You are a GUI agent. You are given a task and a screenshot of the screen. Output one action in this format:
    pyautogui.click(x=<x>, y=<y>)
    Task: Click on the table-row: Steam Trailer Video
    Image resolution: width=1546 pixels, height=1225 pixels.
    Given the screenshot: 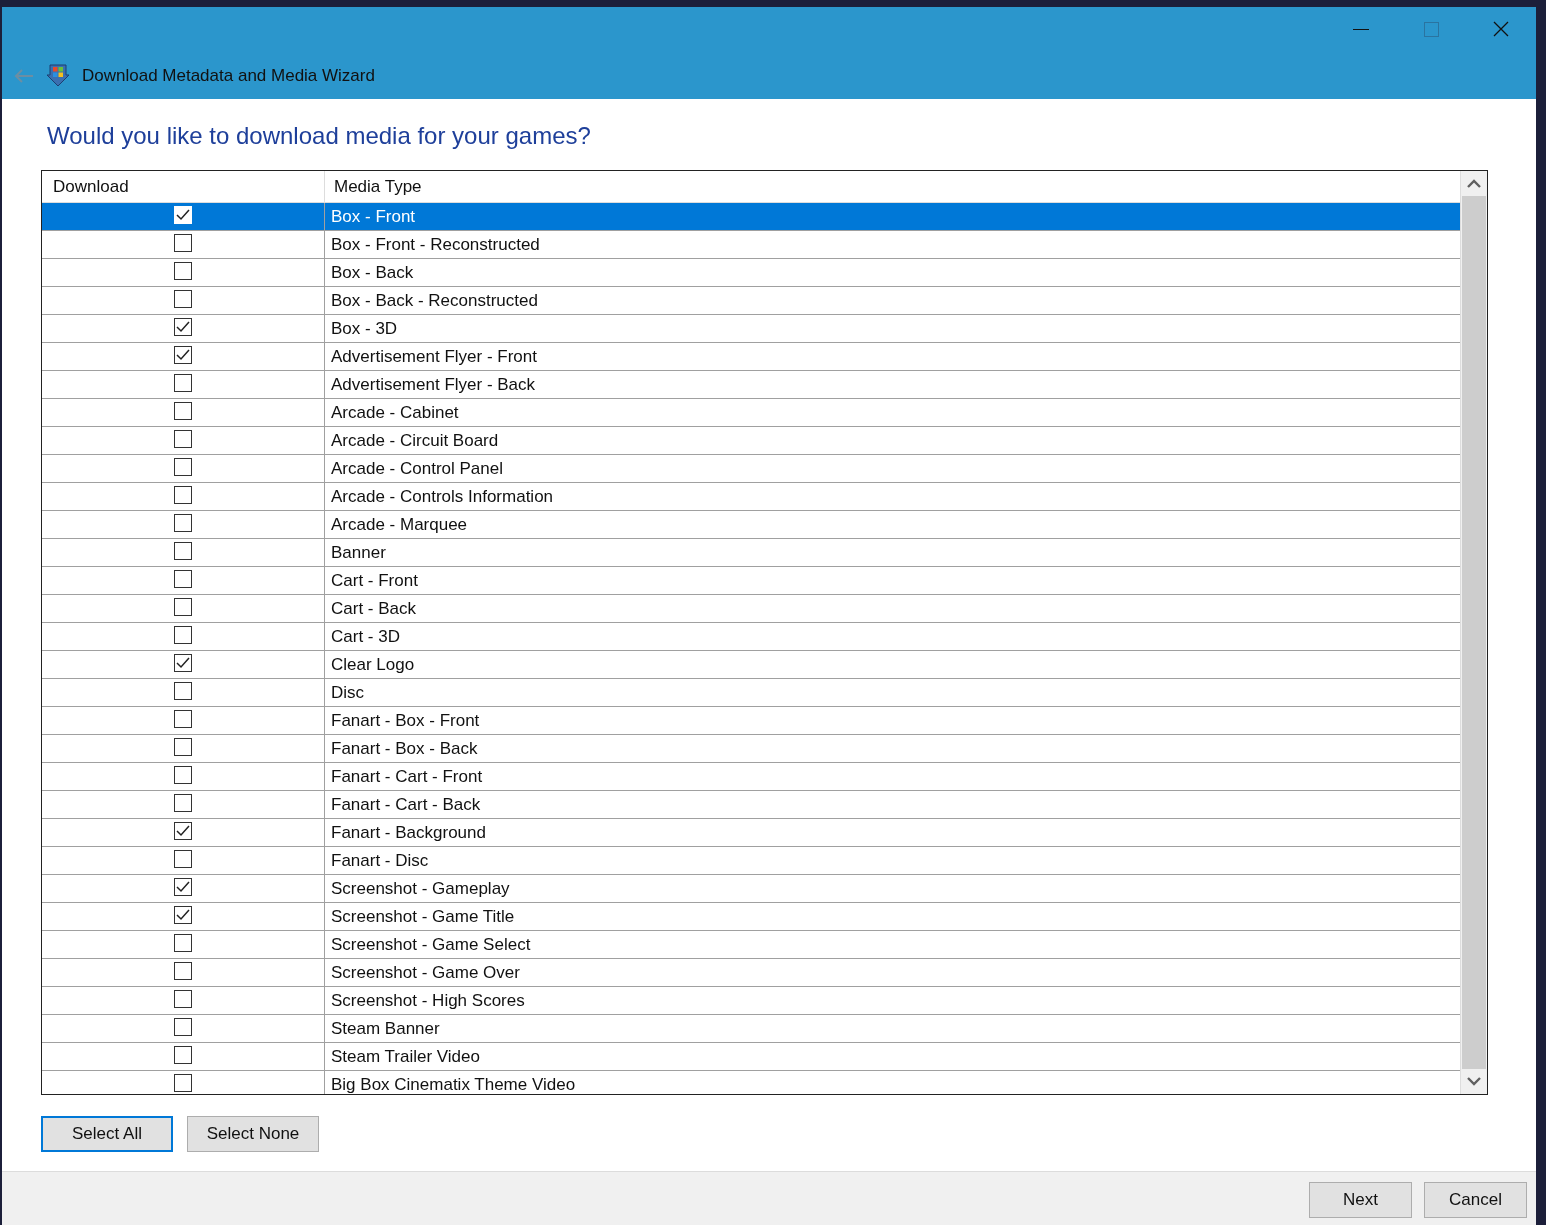 What is the action you would take?
    pyautogui.click(x=751, y=1057)
    